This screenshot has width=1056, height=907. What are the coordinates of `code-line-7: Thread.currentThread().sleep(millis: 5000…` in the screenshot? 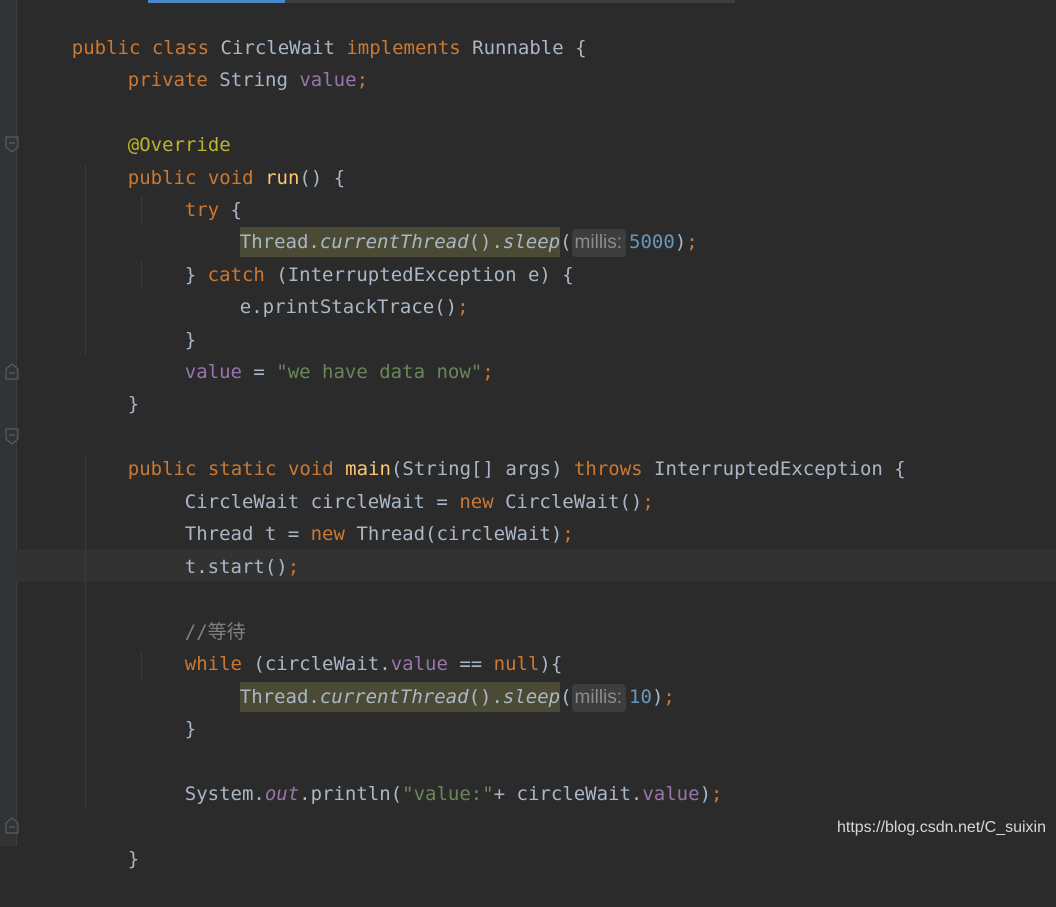 It's located at (446, 225).